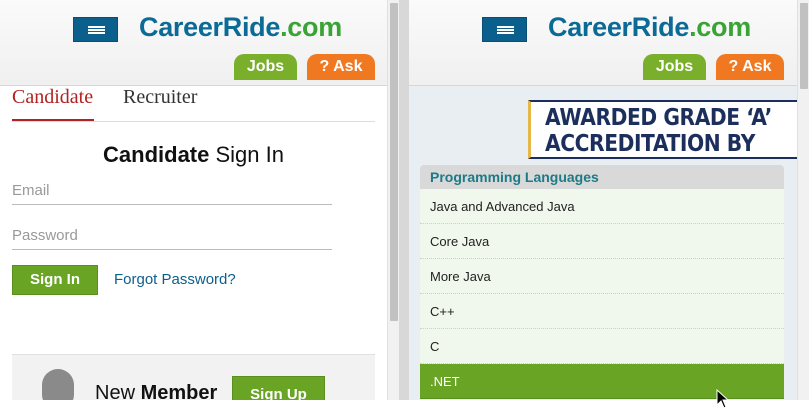 Image resolution: width=809 pixels, height=409 pixels. What do you see at coordinates (172, 235) in the screenshot?
I see `password-field` at bounding box center [172, 235].